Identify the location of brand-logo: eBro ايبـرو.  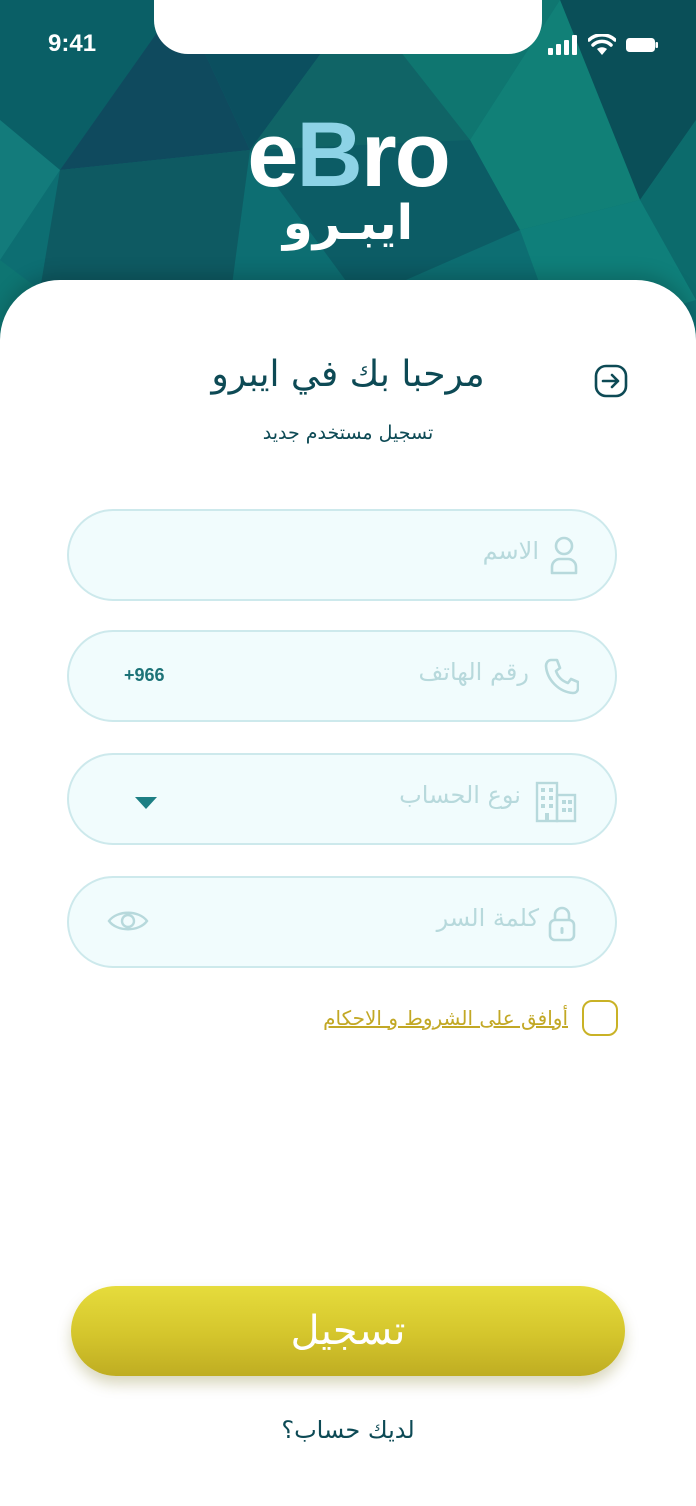
(348, 180).